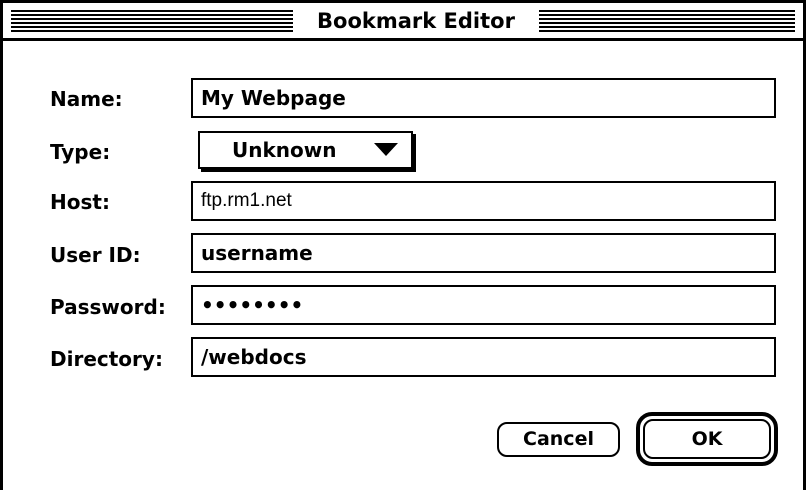  Describe the element at coordinates (386, 149) in the screenshot. I see `triangle-down-icon` at that location.